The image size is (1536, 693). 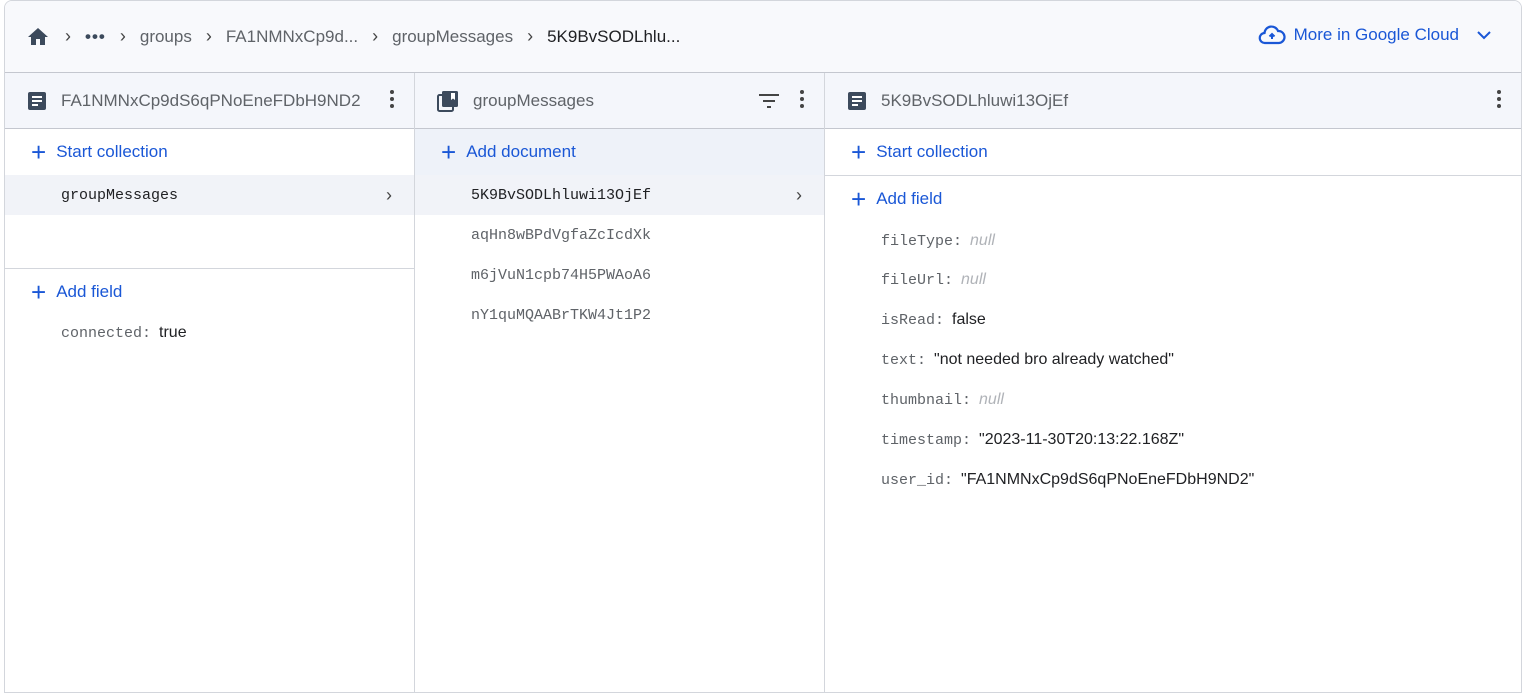 What do you see at coordinates (1108, 479) in the screenshot?
I see `field-value: "FA1NMNxCp9dS6qPNoEneFDbH9ND2"` at bounding box center [1108, 479].